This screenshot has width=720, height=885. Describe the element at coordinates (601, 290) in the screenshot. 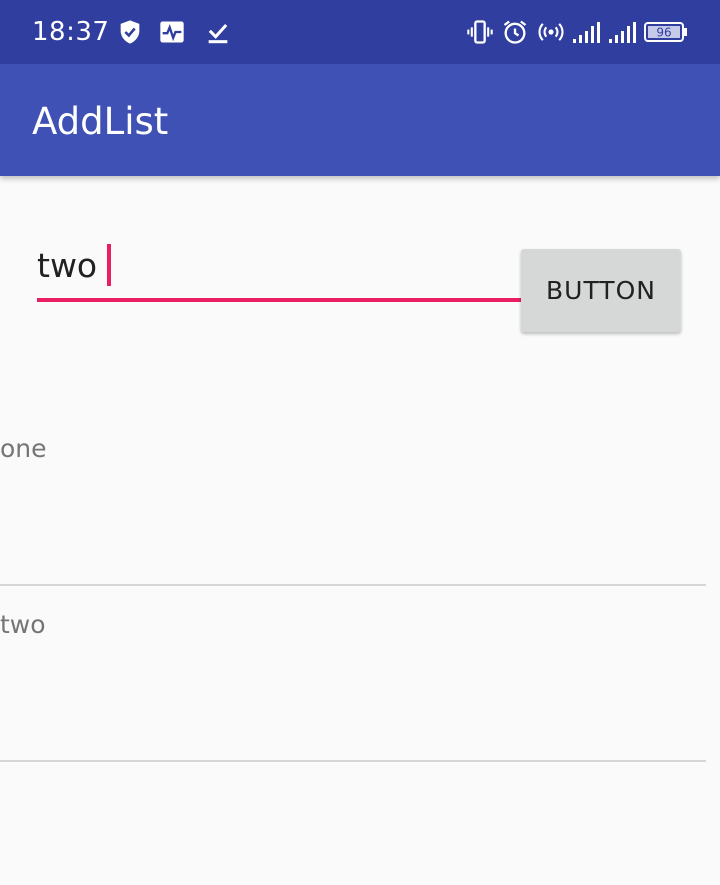

I see `add-button: BUTTON` at that location.